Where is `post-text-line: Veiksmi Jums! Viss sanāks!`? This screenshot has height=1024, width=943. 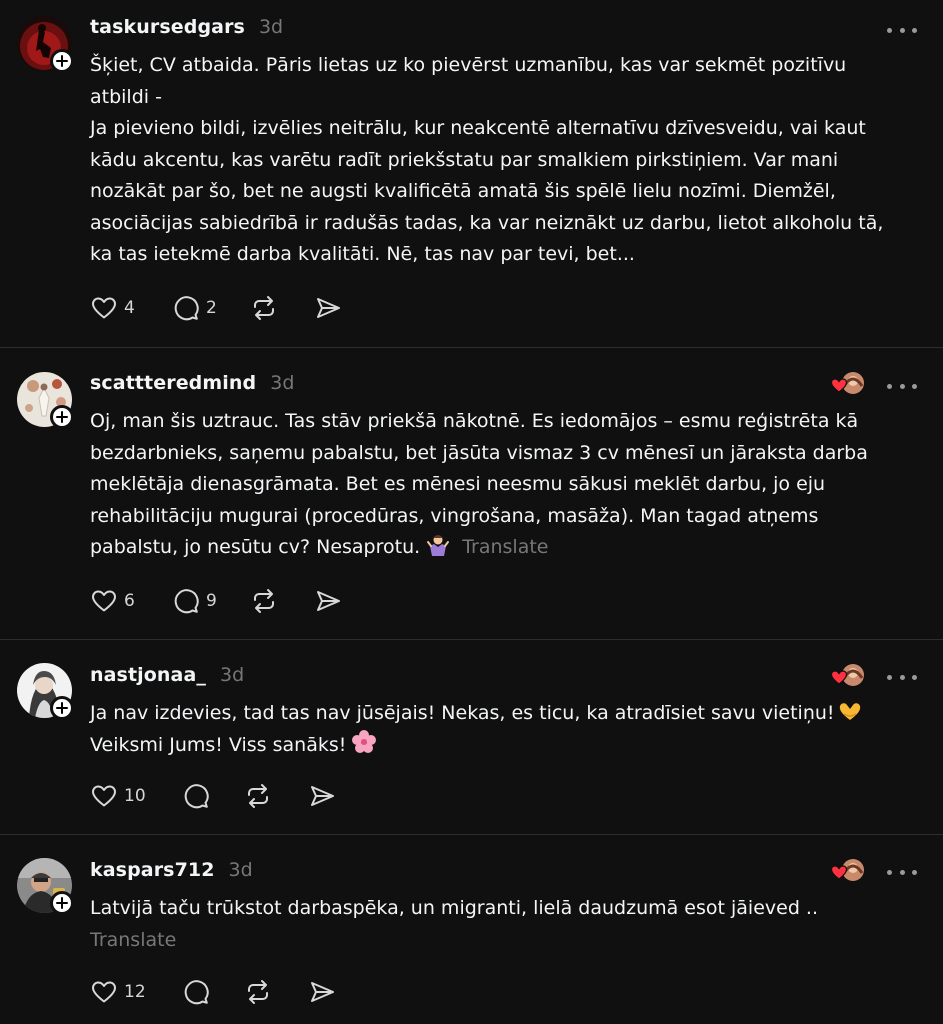
post-text-line: Veiksmi Jums! Viss sanāks! is located at coordinates (218, 744).